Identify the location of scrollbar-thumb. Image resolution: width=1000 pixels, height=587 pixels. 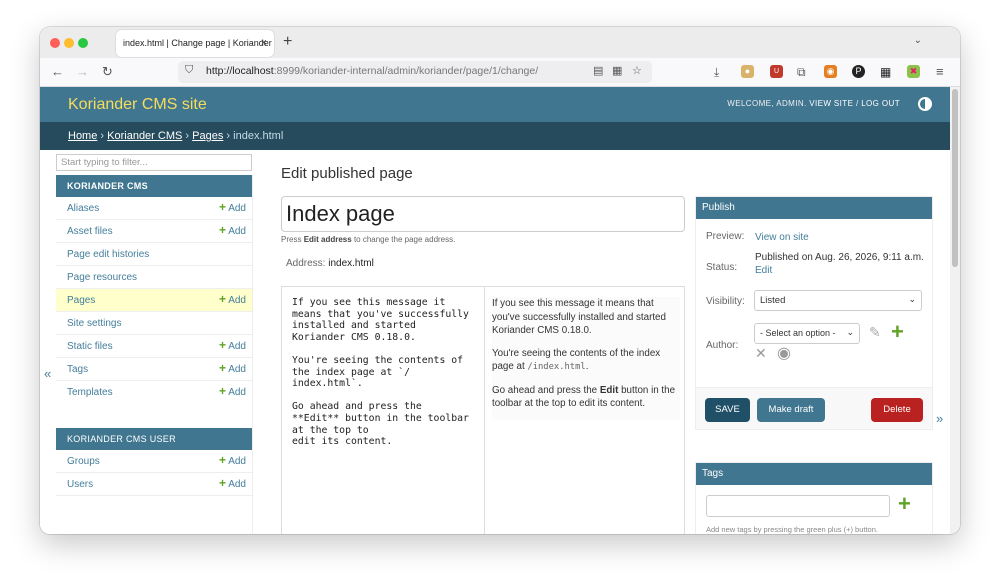
(955, 178).